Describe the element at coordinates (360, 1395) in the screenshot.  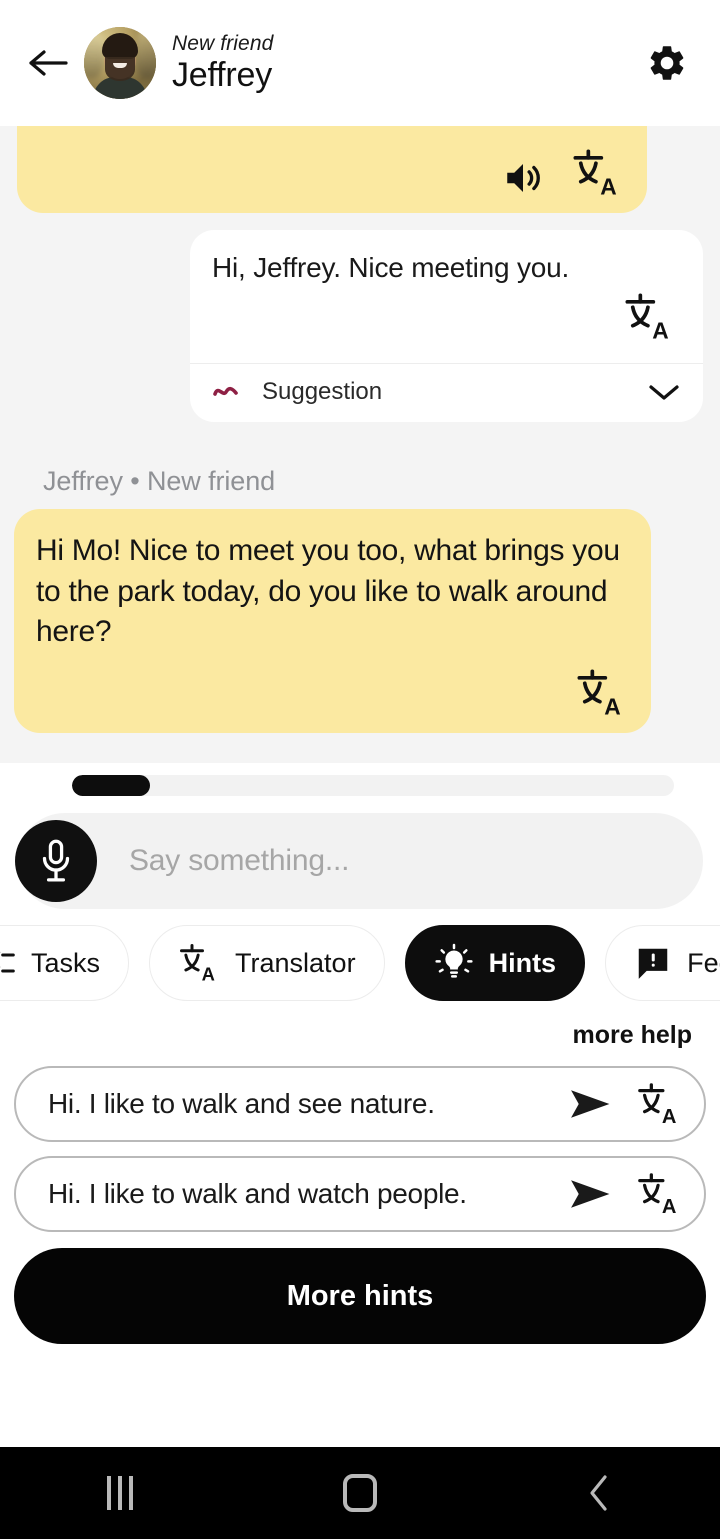
I see `bottom-spacer` at that location.